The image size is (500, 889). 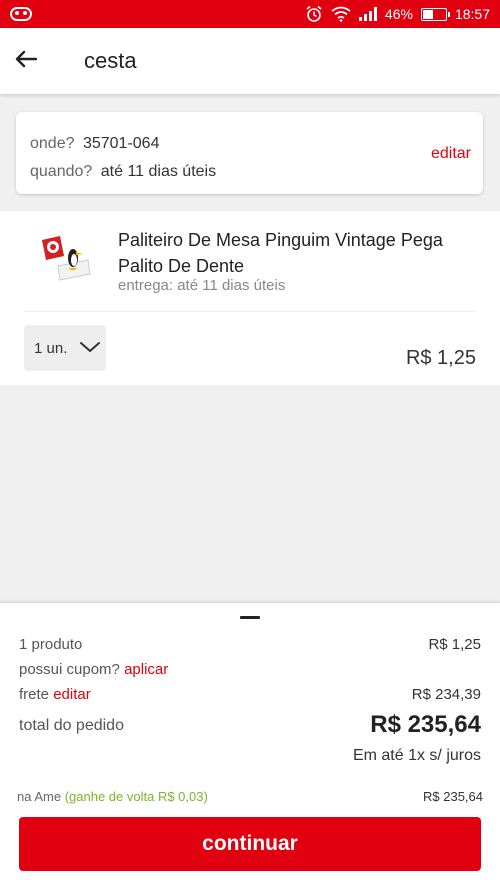 I want to click on battery-icon, so click(x=435, y=14).